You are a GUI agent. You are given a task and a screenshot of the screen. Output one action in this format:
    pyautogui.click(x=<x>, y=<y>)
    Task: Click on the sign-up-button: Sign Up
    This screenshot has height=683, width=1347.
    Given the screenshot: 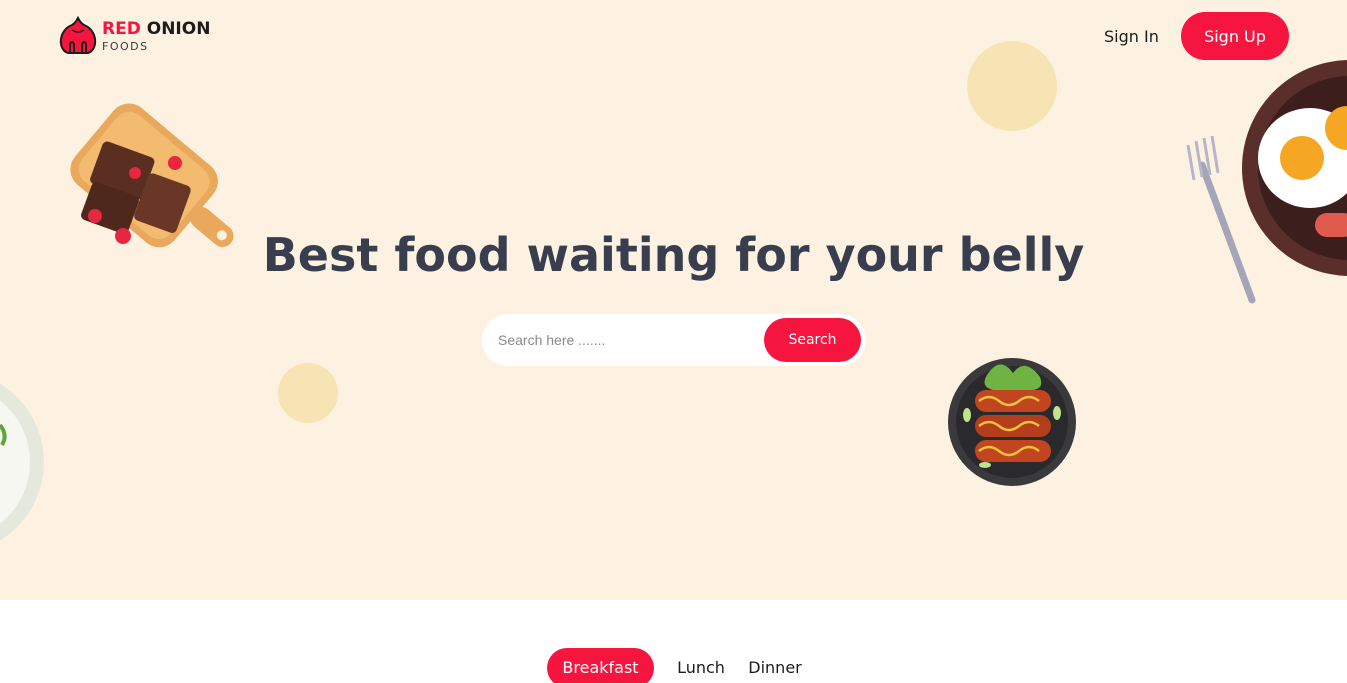 What is the action you would take?
    pyautogui.click(x=1235, y=36)
    